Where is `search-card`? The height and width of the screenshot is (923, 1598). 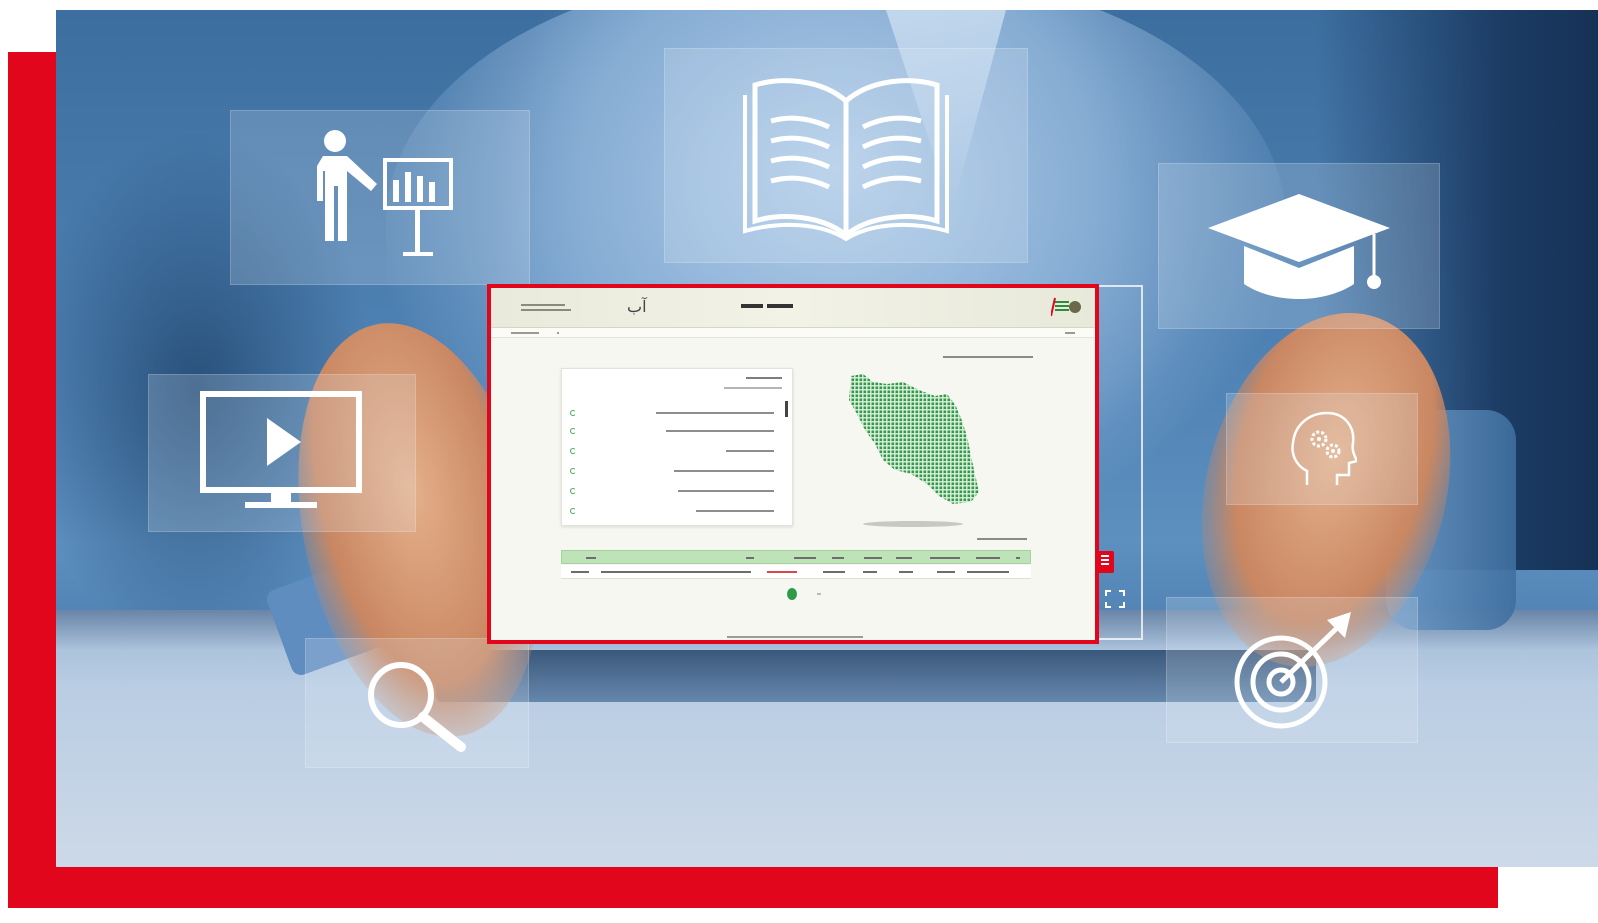
search-card is located at coordinates (417, 703).